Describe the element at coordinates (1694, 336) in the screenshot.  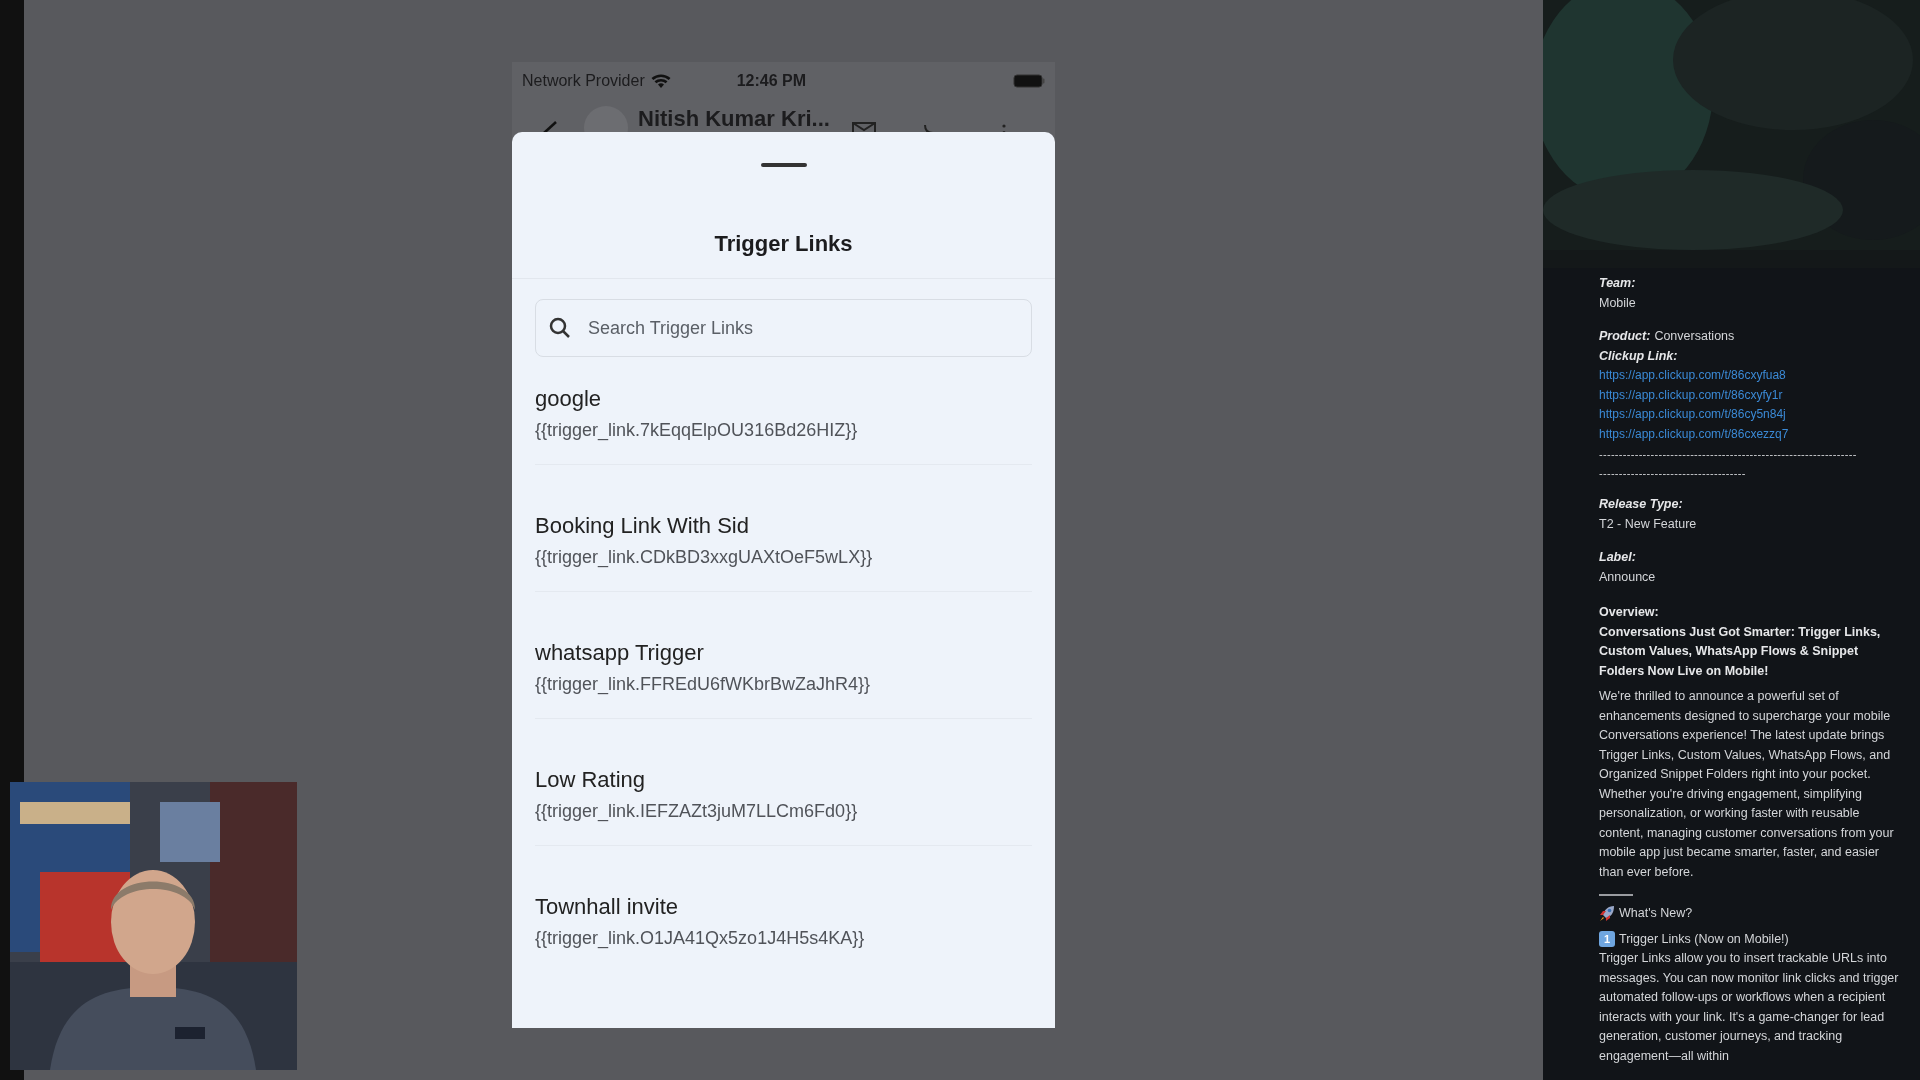
I see `field-value: Conversations` at that location.